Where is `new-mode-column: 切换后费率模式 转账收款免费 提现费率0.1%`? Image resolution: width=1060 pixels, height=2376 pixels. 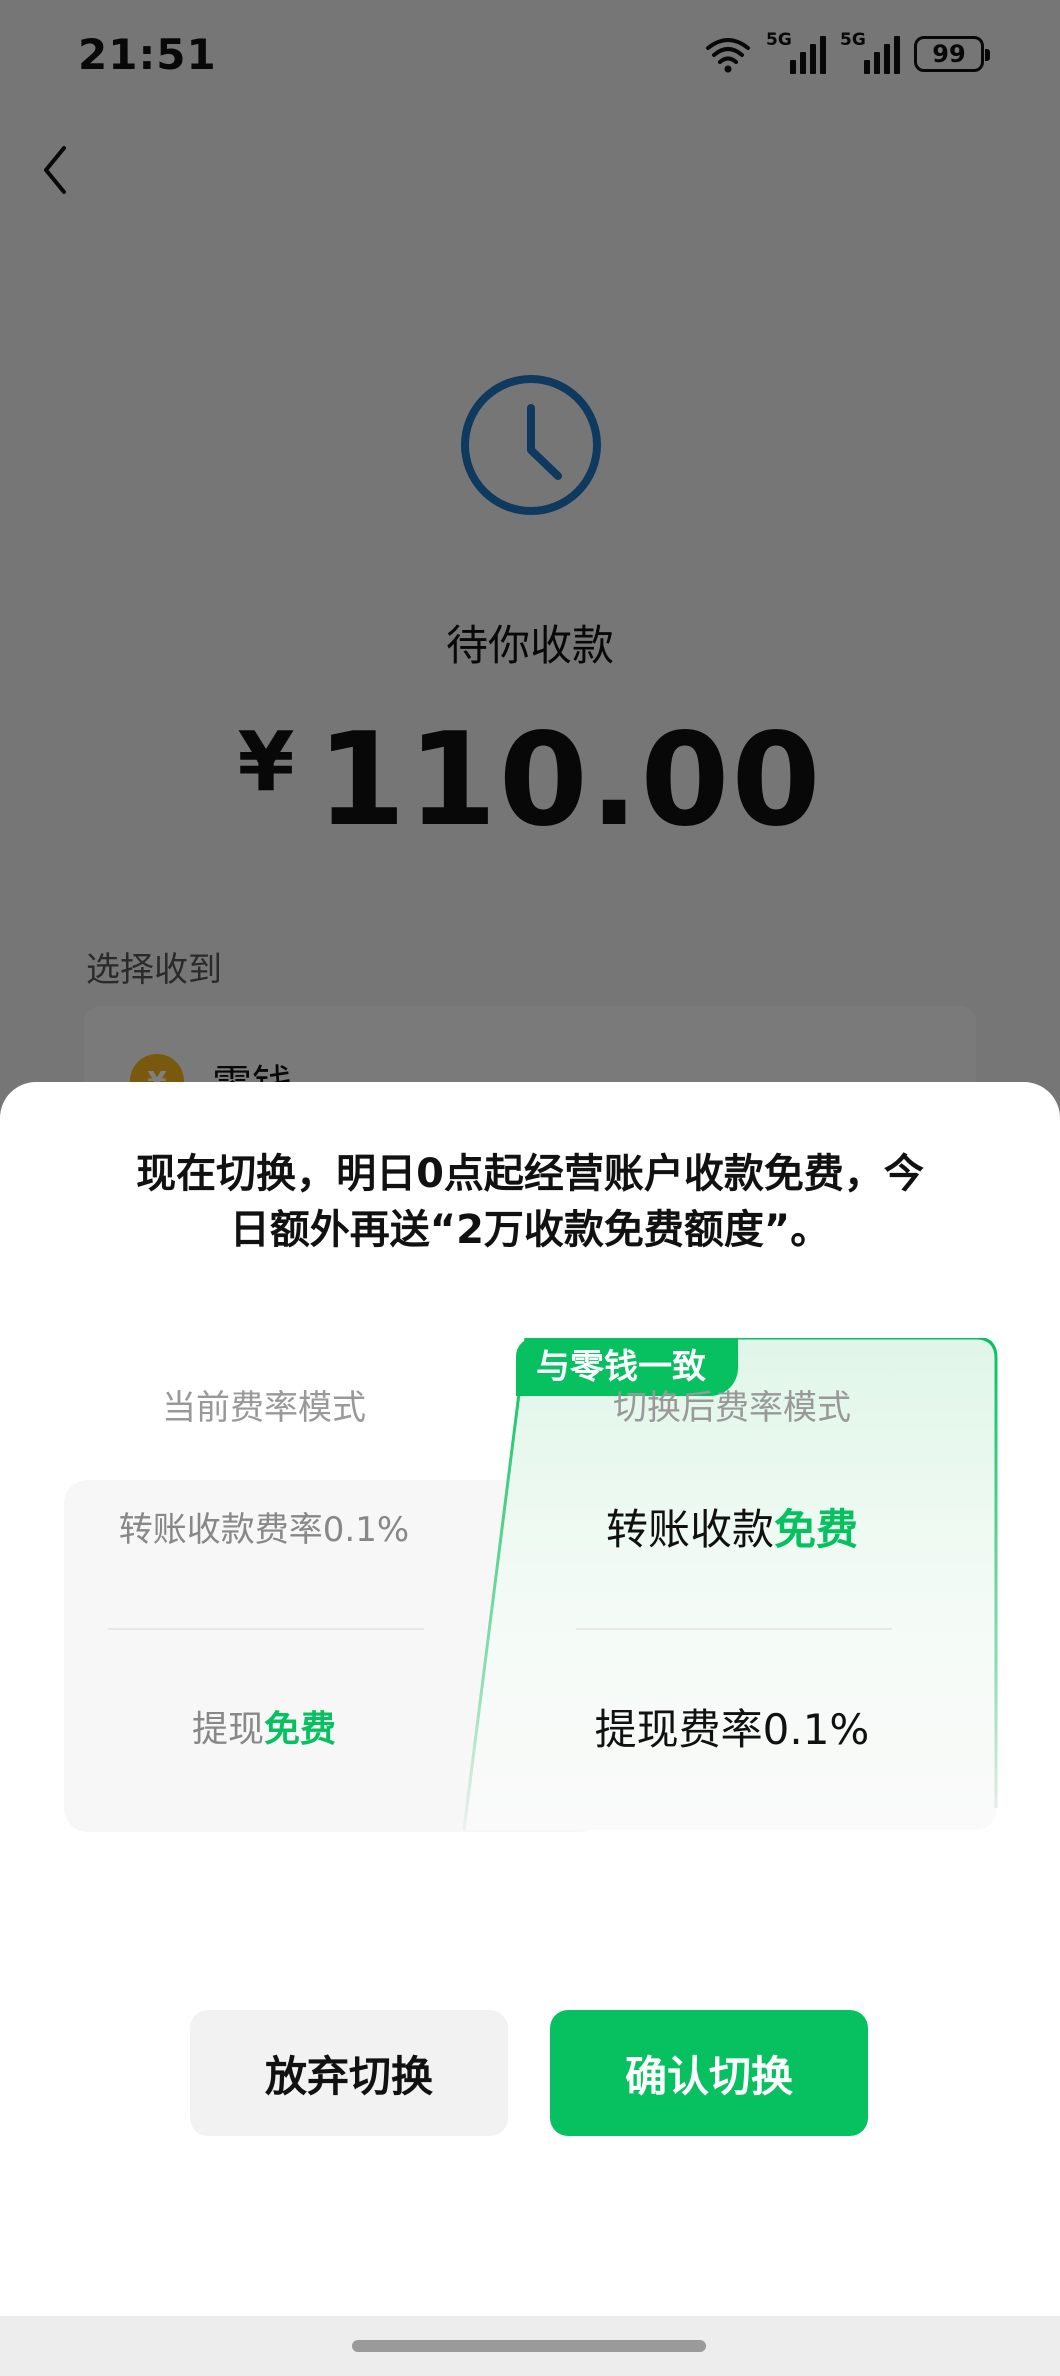
new-mode-column: 切换后费率模式 转账收款免费 提现费率0.1% is located at coordinates (732, 1546).